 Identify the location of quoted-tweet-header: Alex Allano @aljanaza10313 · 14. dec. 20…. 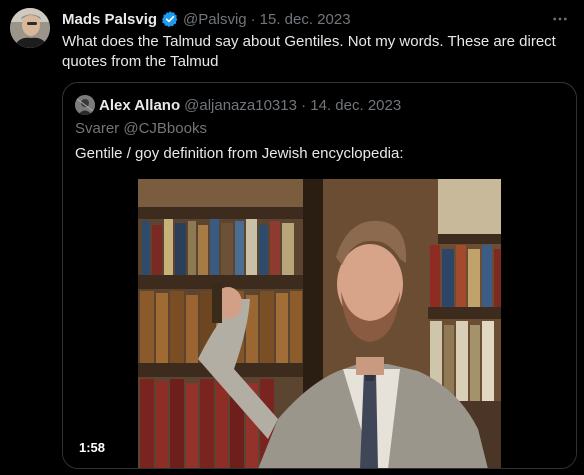
(319, 105).